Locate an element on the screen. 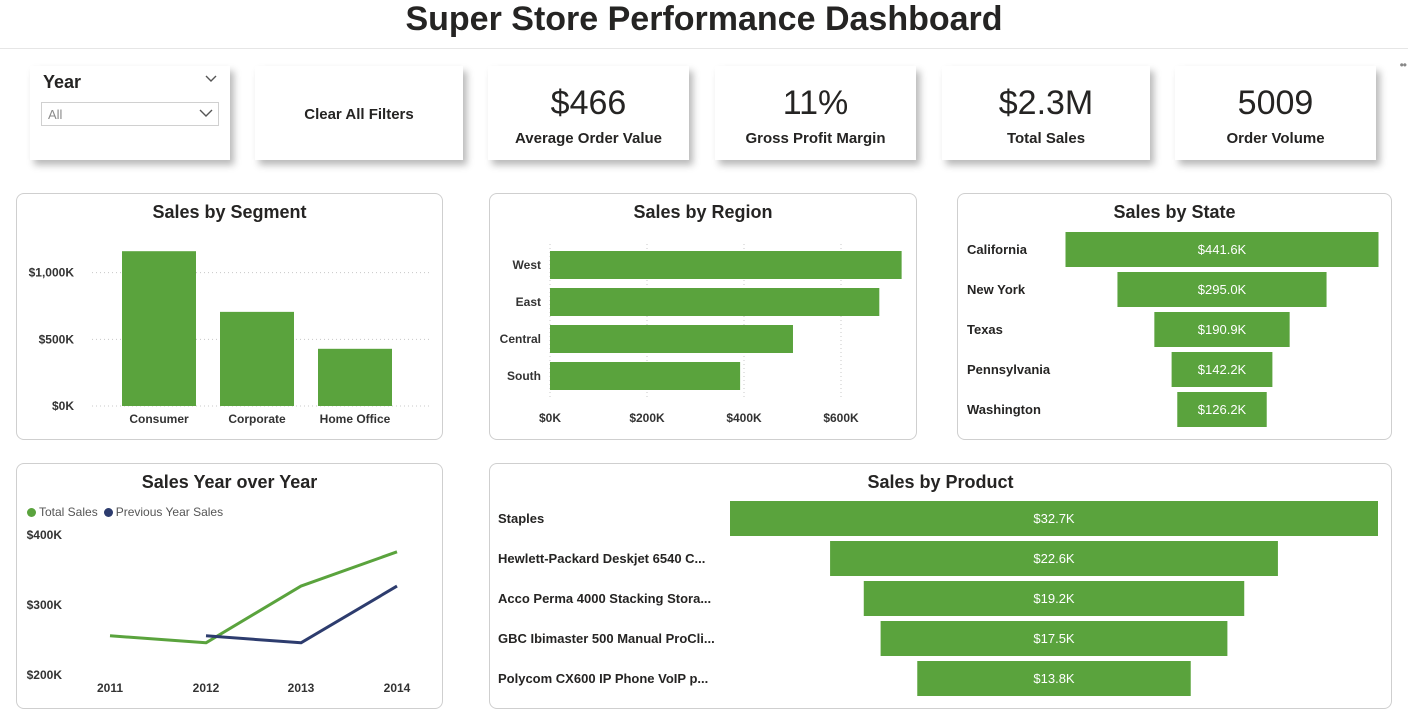 Image resolution: width=1408 pixels, height=717 pixels. y-tick-label: $1,000K is located at coordinates (52, 273).